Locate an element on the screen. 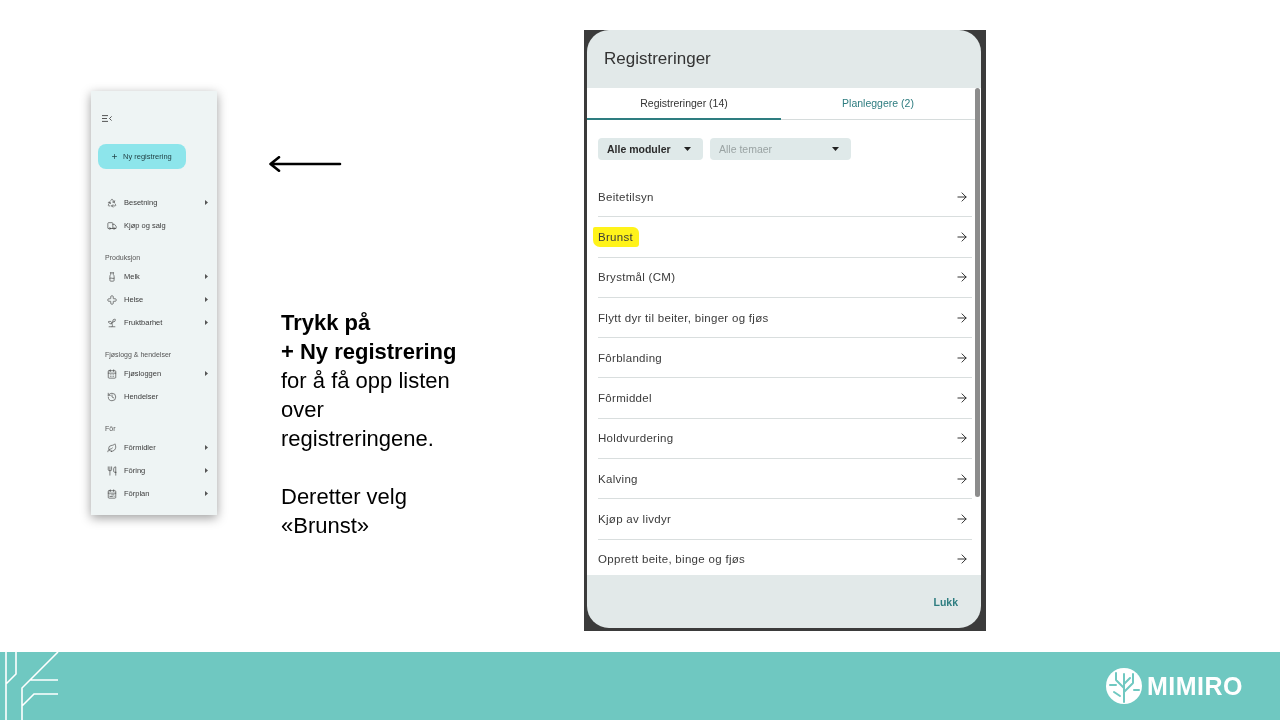 Image resolution: width=1280 pixels, height=720 pixels. recycle-icon is located at coordinates (112, 202).